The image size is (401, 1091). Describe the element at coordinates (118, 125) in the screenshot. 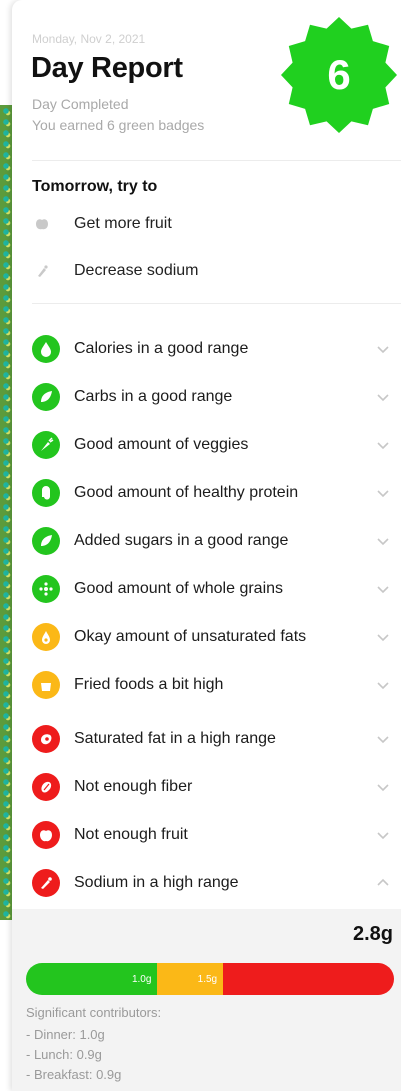

I see `badges-earned-text: You earned 6 green badges` at that location.